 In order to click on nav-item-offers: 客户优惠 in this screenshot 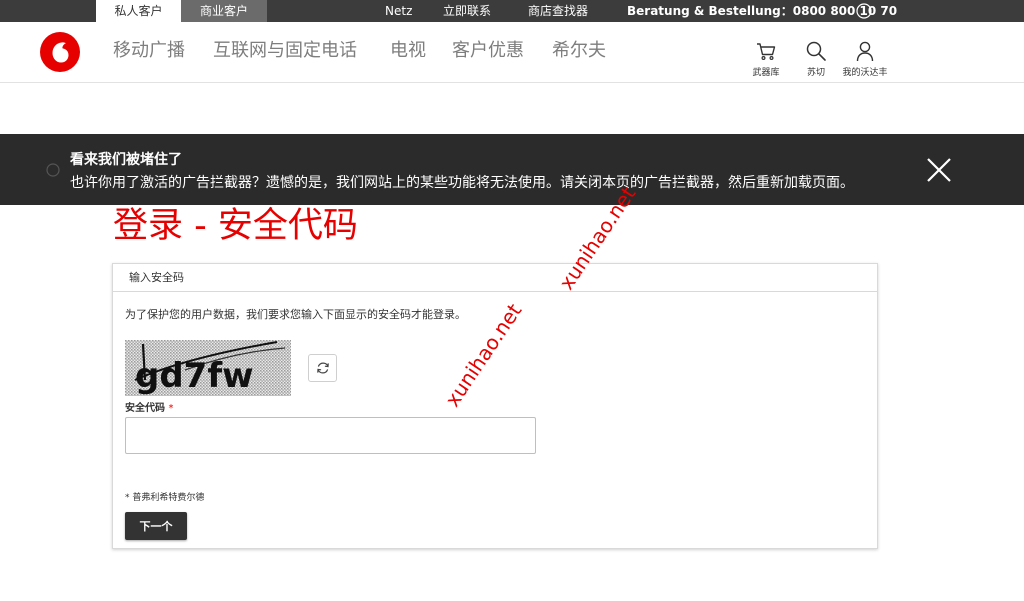, I will do `click(488, 51)`.